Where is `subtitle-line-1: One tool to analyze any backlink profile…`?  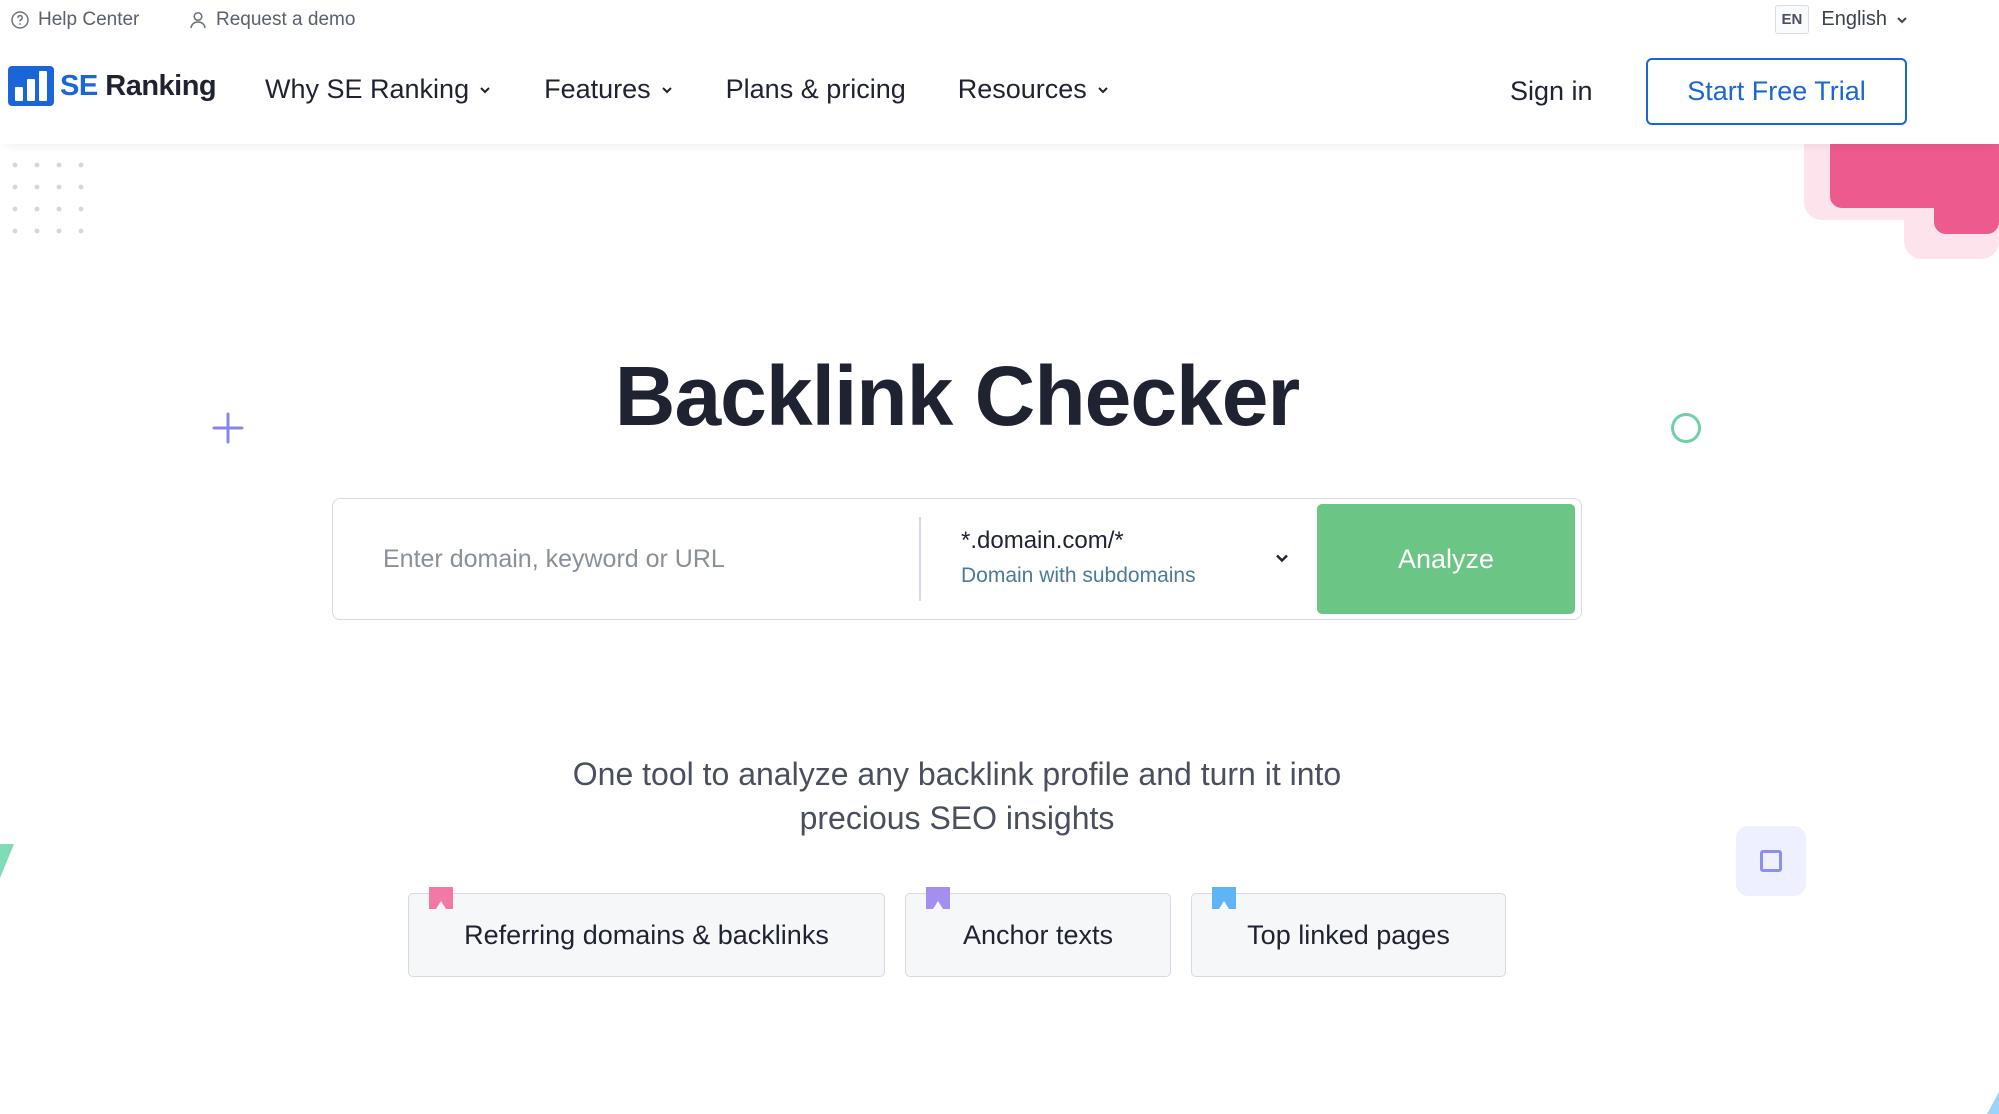
subtitle-line-1: One tool to analyze any backlink profile… is located at coordinates (957, 774).